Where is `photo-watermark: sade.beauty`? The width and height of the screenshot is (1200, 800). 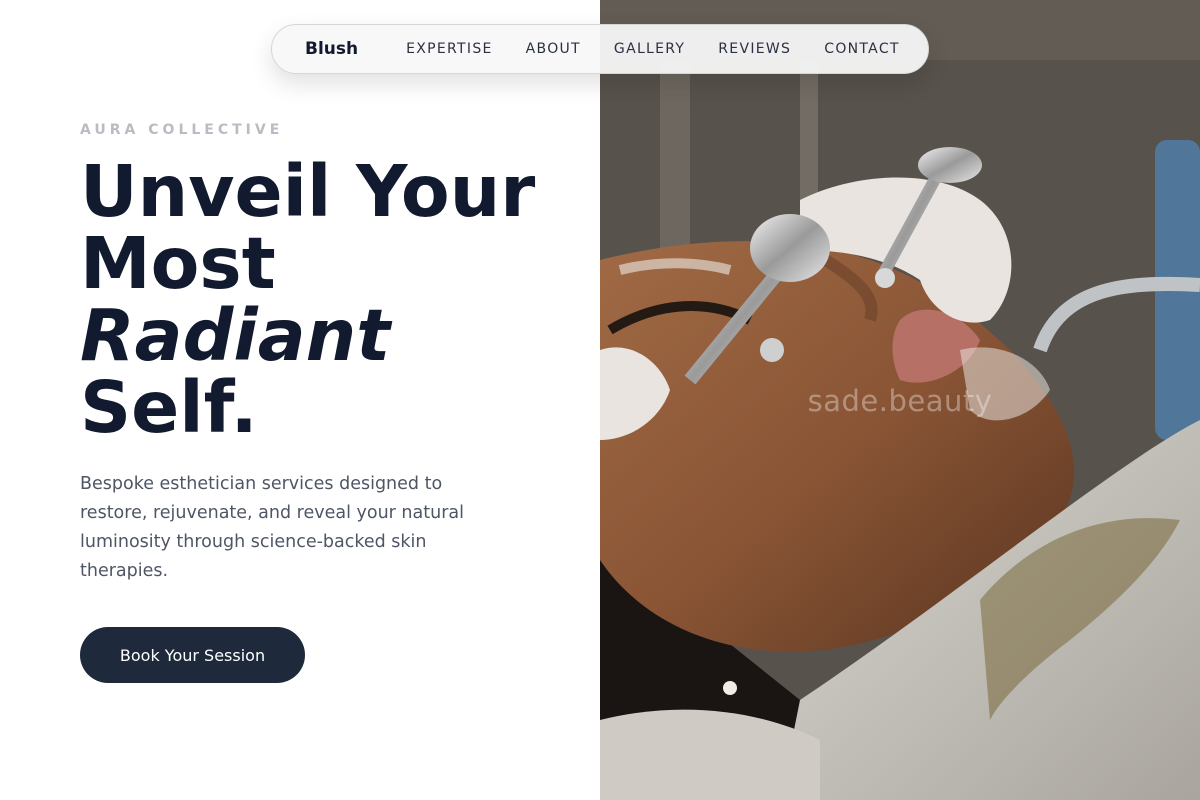 photo-watermark: sade.beauty is located at coordinates (900, 401).